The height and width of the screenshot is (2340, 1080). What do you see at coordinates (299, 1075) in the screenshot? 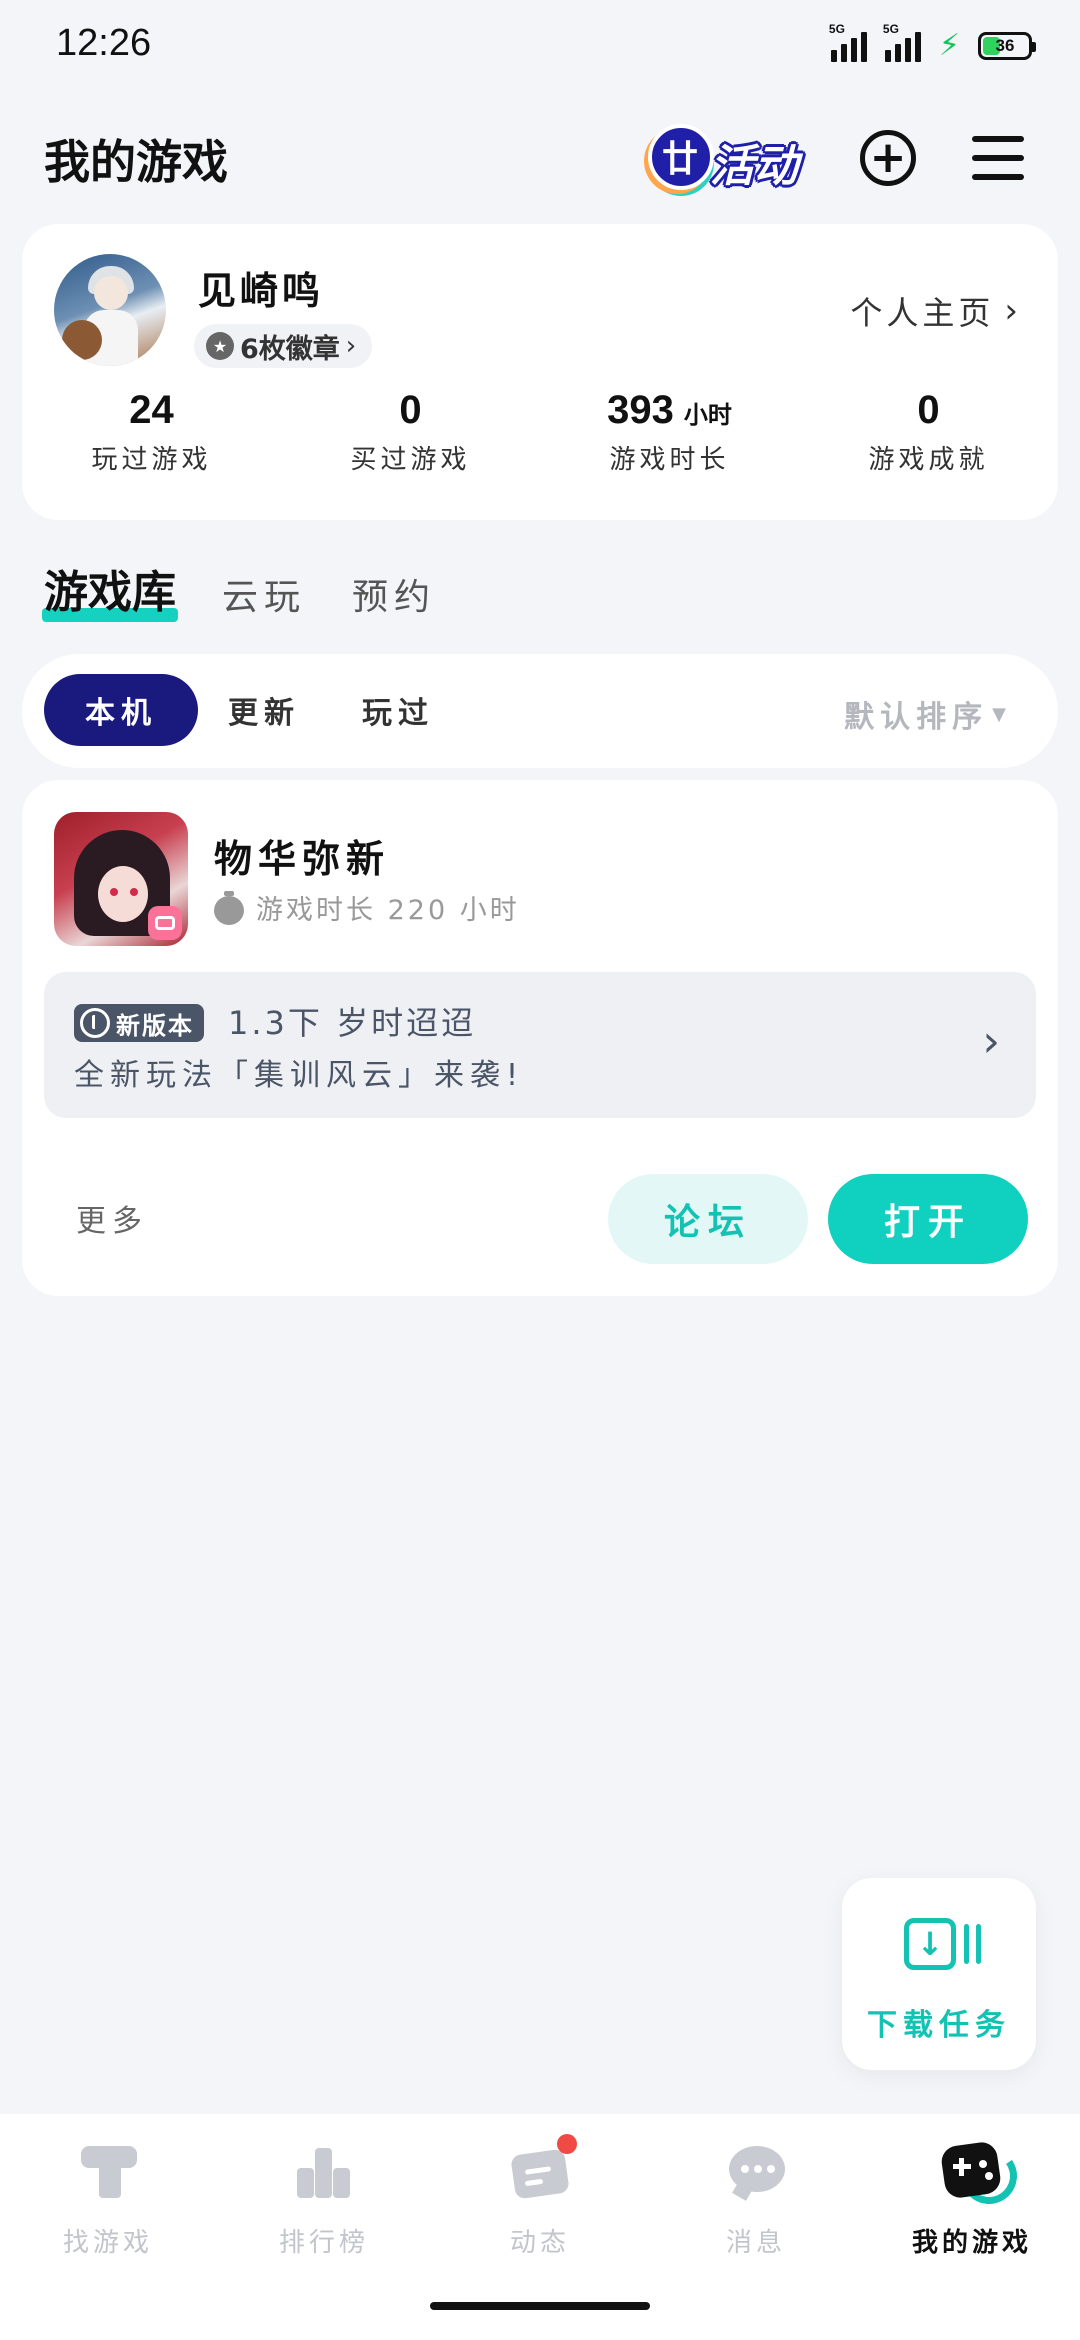
I see `update-description: 全新玩法「集训风云」来袭!` at bounding box center [299, 1075].